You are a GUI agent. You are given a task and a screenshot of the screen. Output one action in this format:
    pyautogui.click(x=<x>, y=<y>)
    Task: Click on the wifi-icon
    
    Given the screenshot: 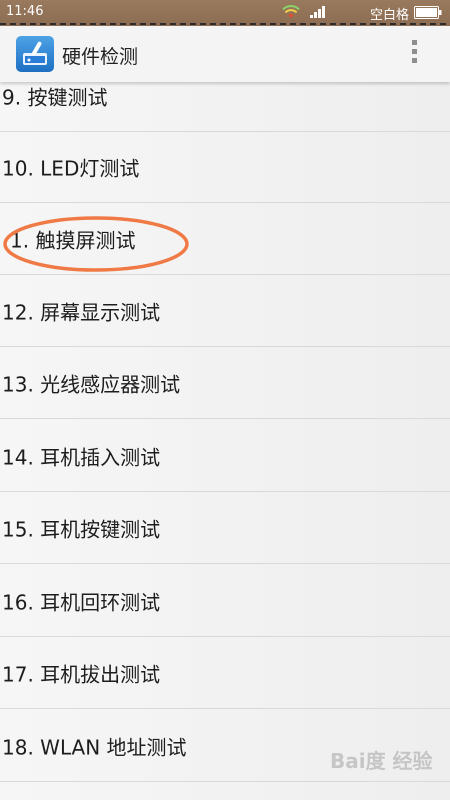 What is the action you would take?
    pyautogui.click(x=291, y=11)
    